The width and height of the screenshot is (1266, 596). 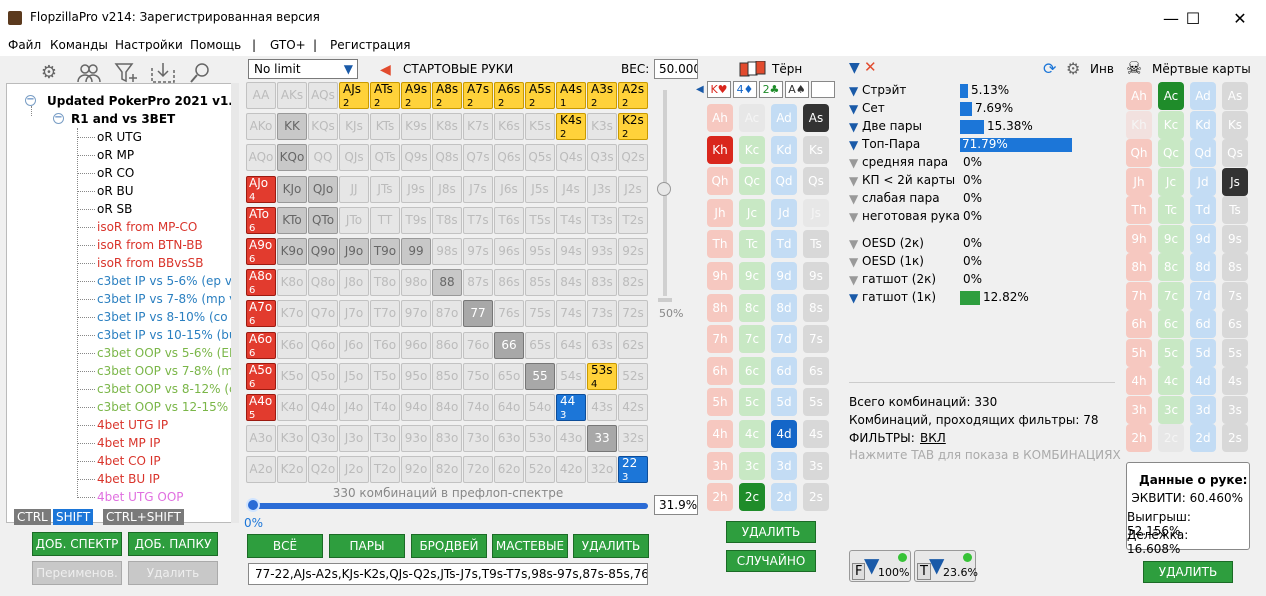 I want to click on filters-toggle: ВКЛ, so click(x=933, y=438).